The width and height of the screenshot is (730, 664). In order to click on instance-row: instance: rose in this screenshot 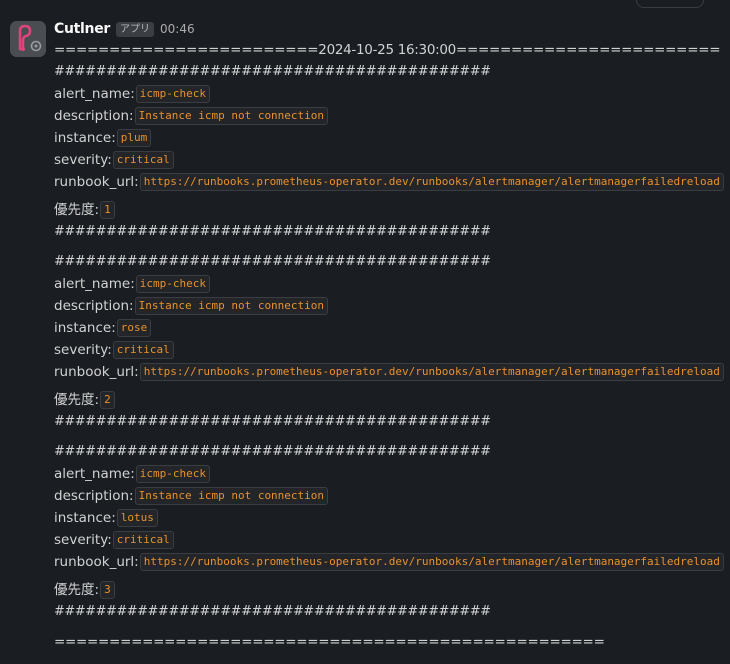, I will do `click(389, 328)`.